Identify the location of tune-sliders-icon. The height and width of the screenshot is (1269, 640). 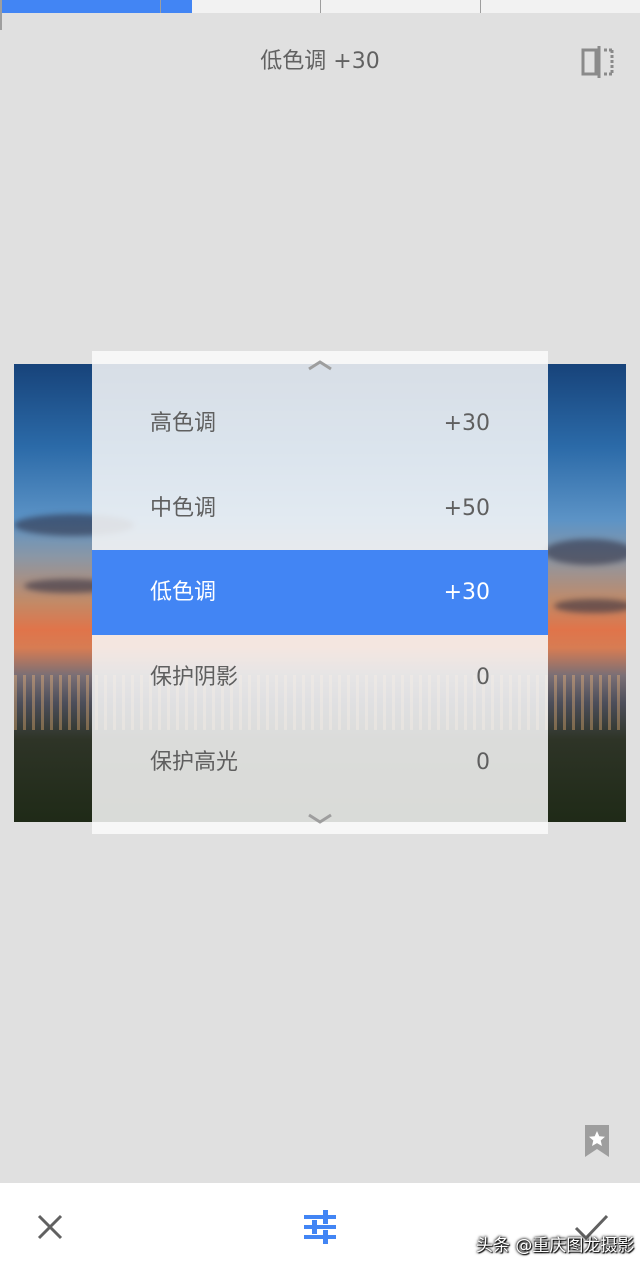
(320, 1227).